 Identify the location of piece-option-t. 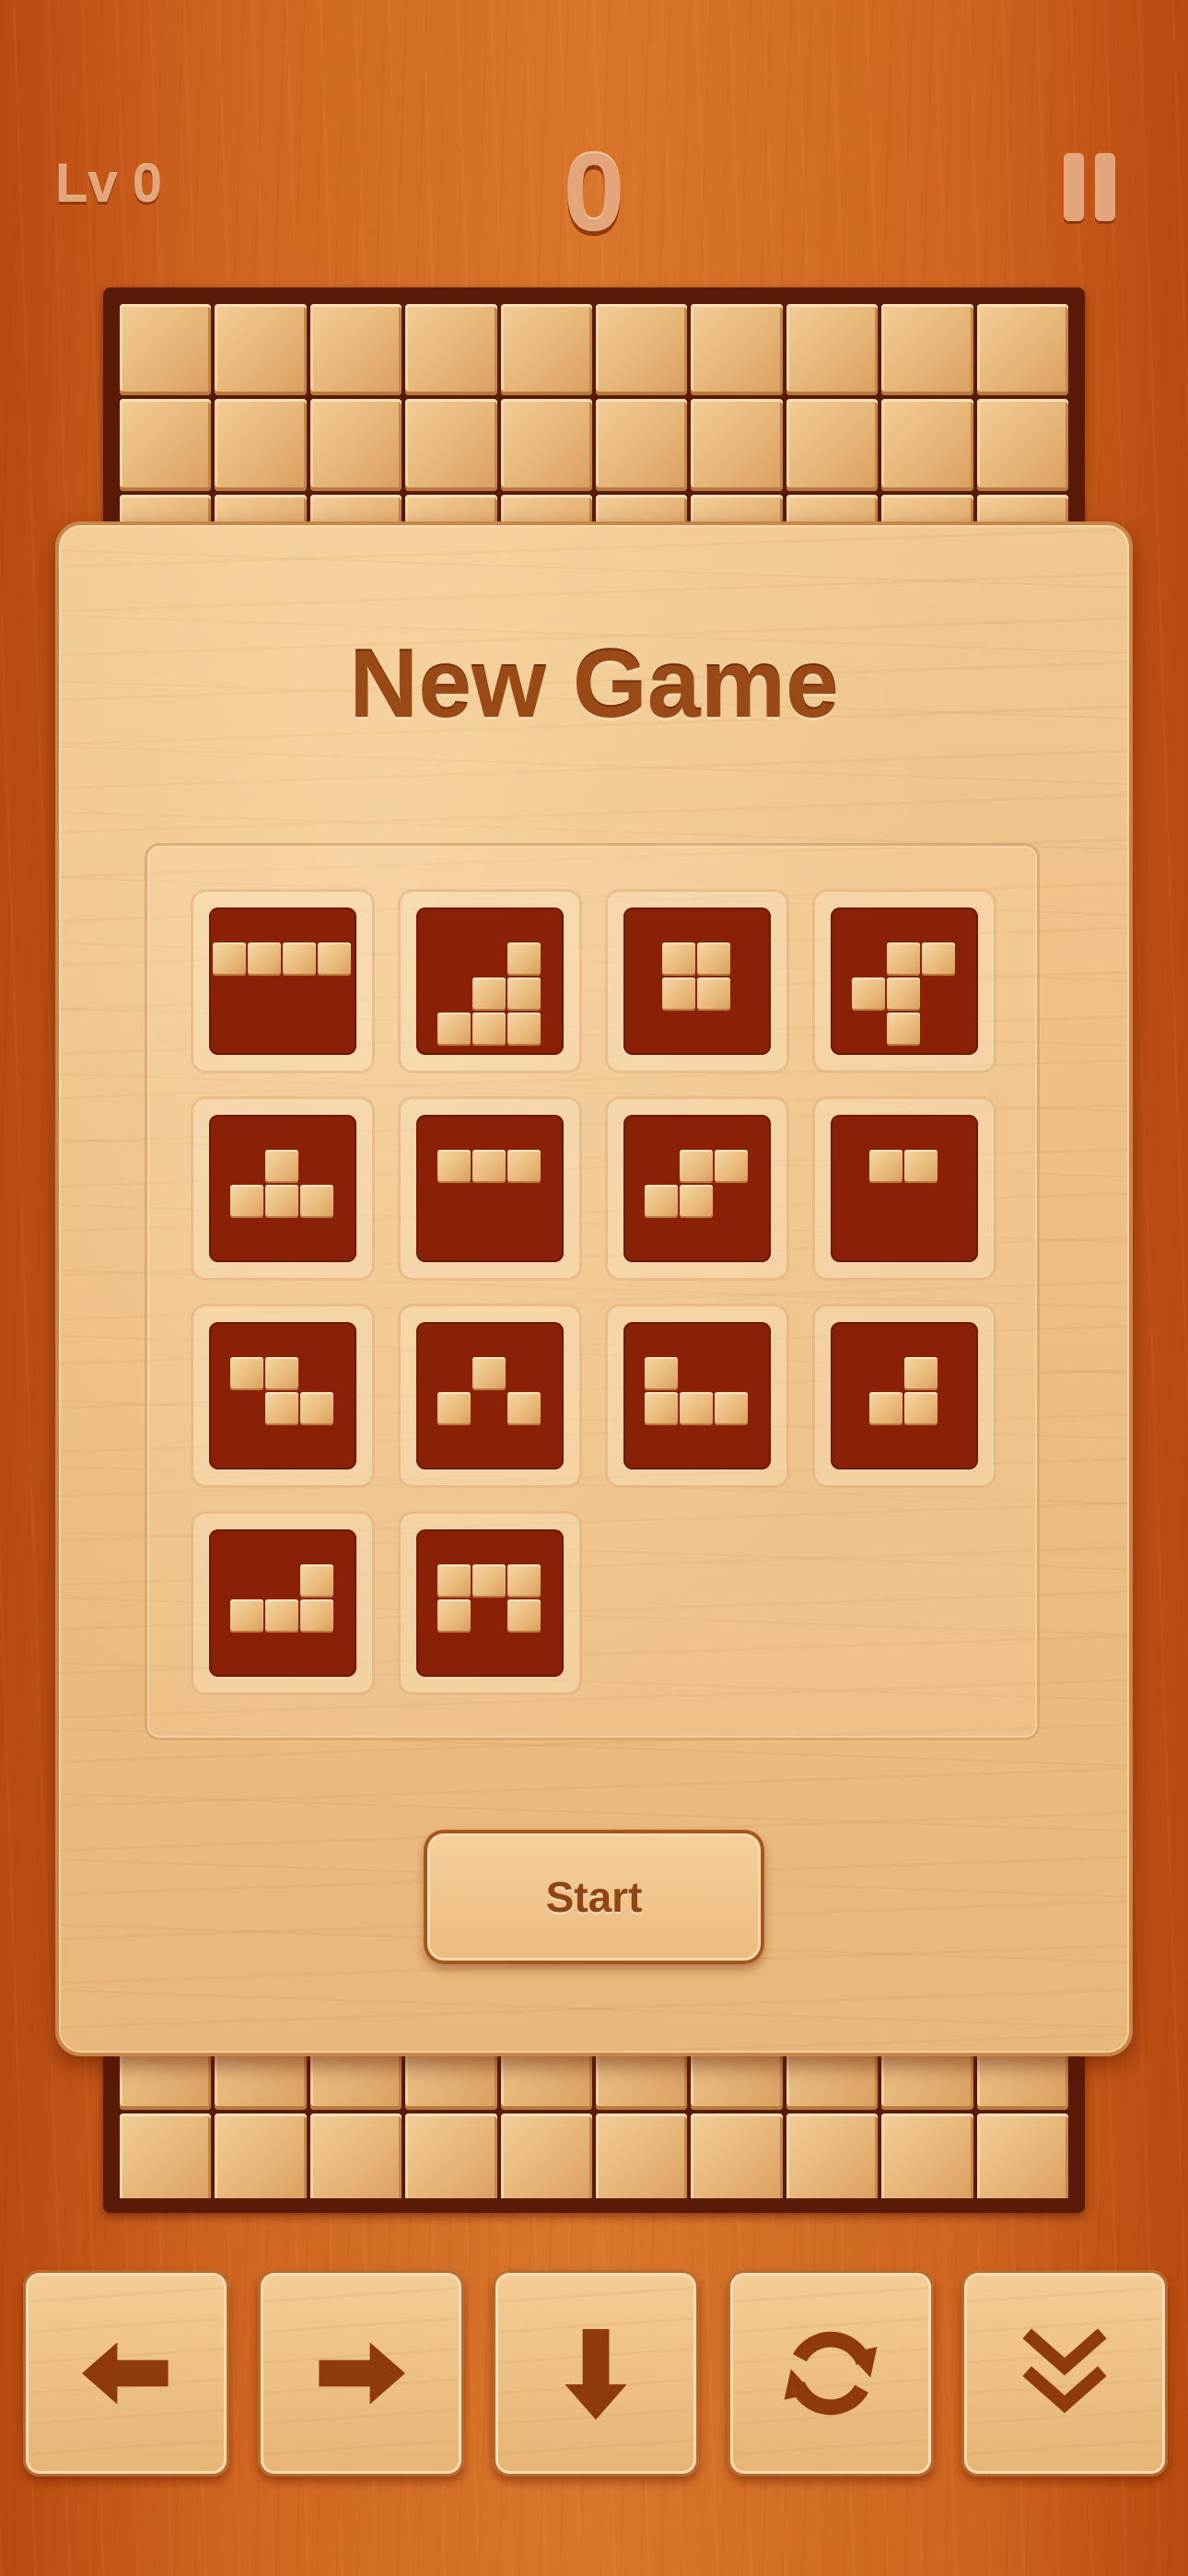
(283, 1188).